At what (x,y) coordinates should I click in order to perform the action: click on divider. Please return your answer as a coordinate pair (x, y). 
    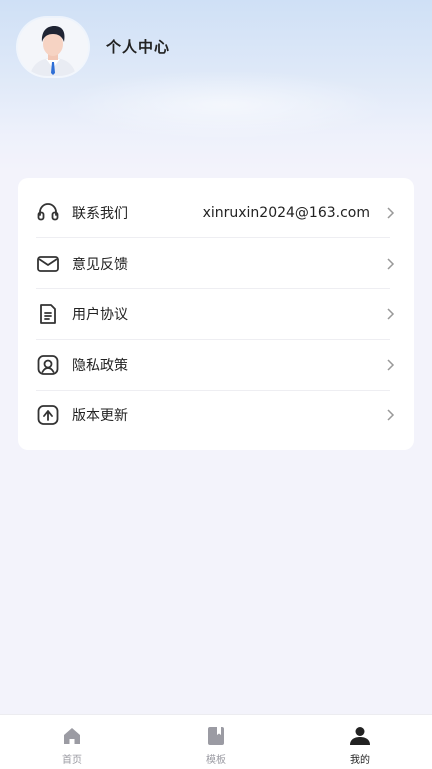
    Looking at the image, I should click on (213, 237).